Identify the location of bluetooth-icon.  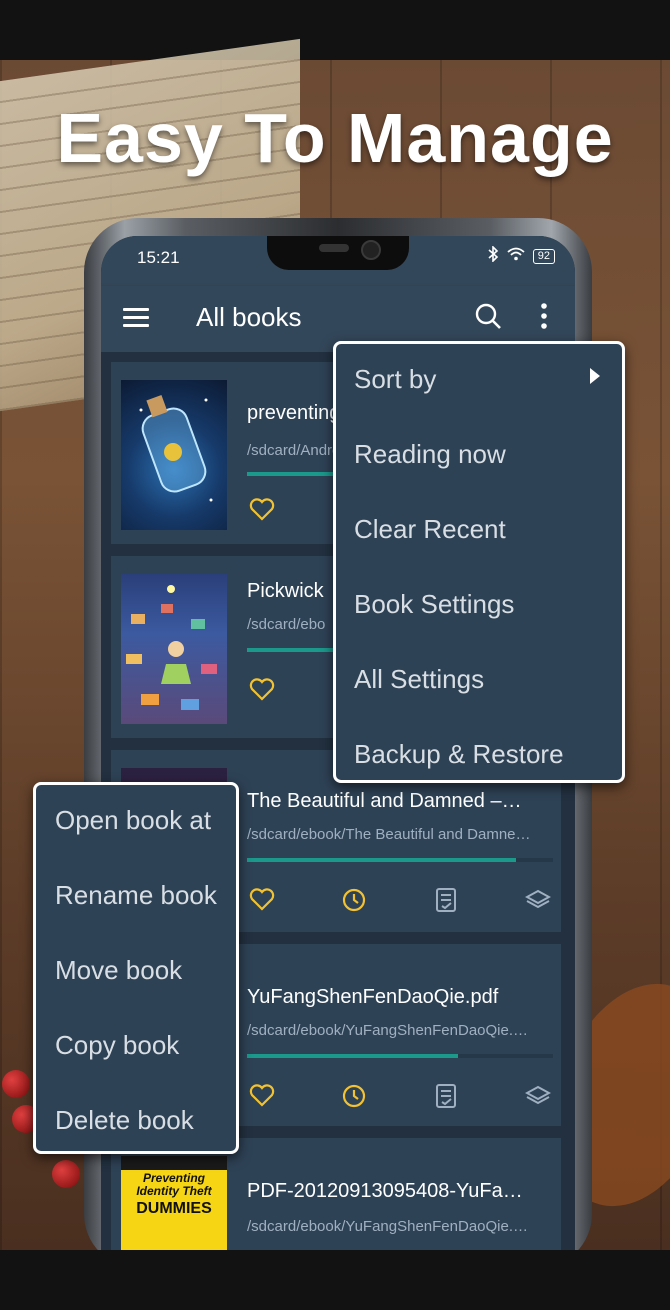
(493, 255).